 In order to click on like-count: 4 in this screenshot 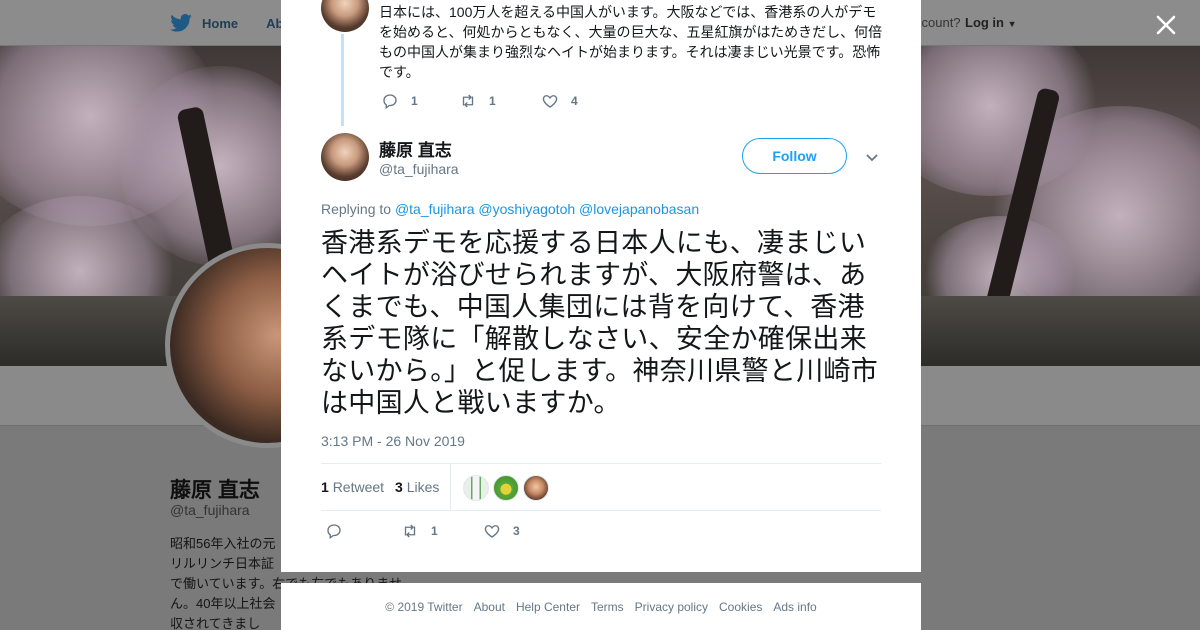, I will do `click(574, 101)`.